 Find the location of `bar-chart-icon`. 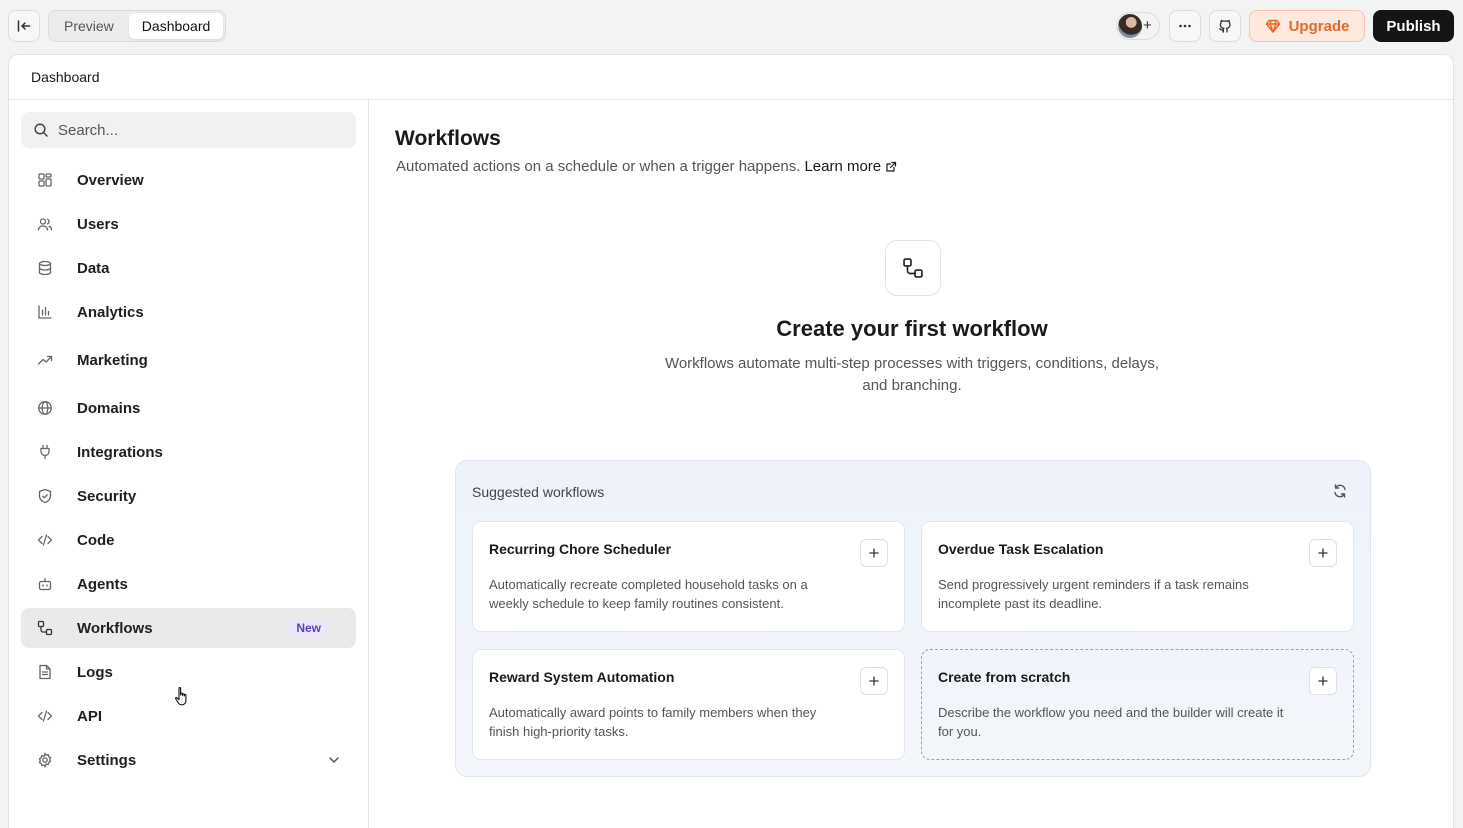

bar-chart-icon is located at coordinates (45, 312).